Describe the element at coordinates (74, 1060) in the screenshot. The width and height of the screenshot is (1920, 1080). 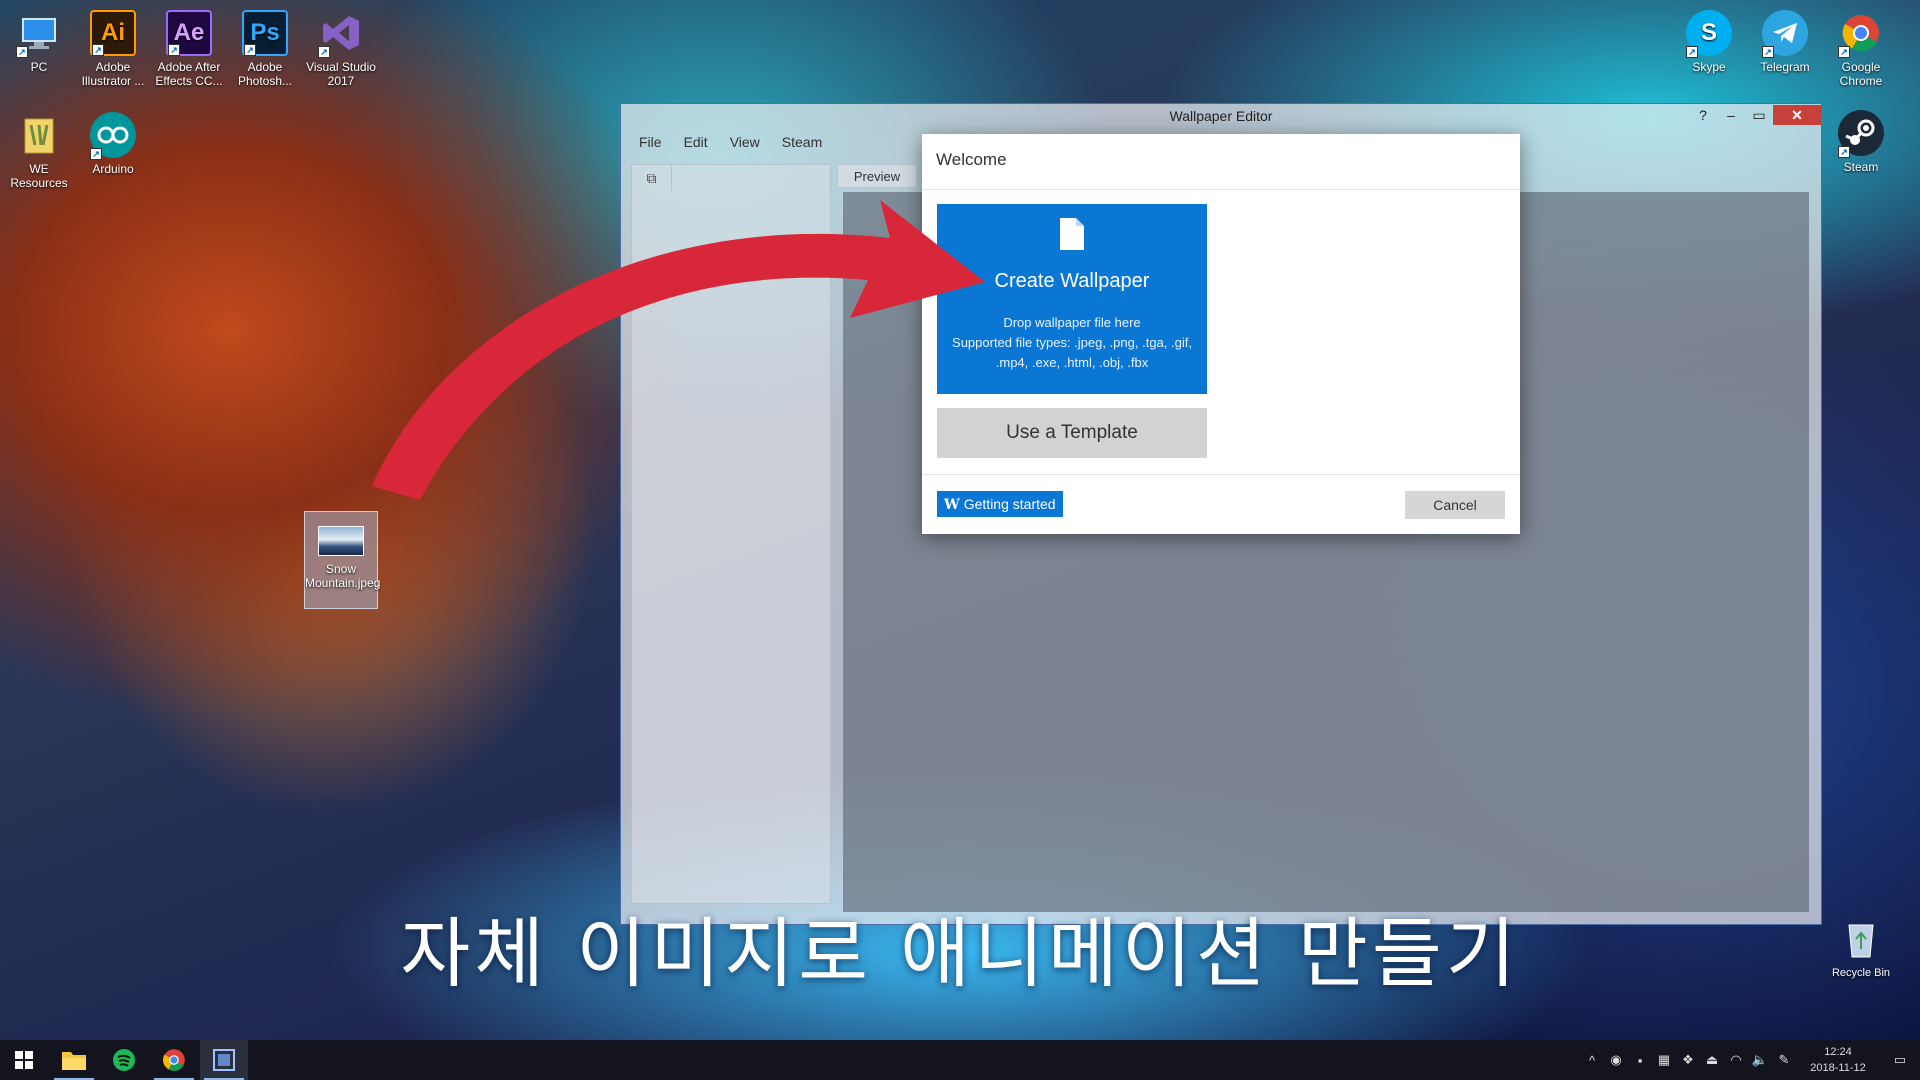
I see `file-explorer-taskbar-icon` at that location.